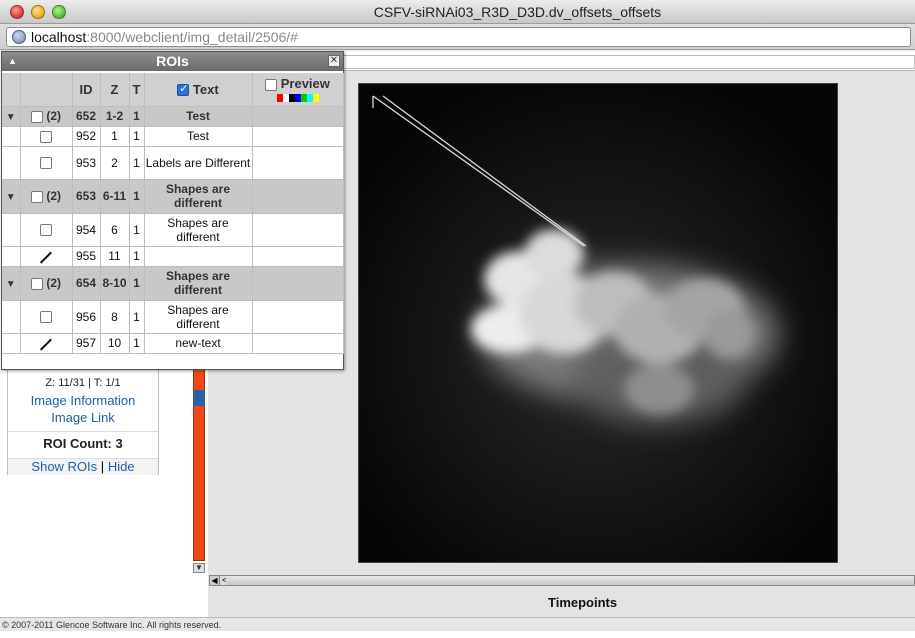 Image resolution: width=915 pixels, height=638 pixels. I want to click on roi-cell-z: 1, so click(115, 136).